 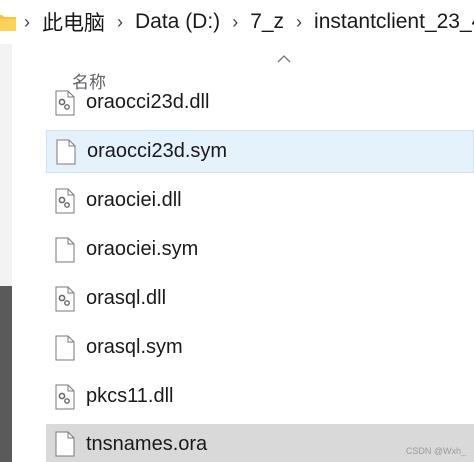 I want to click on file-name: oraociei.sym, so click(x=142, y=249).